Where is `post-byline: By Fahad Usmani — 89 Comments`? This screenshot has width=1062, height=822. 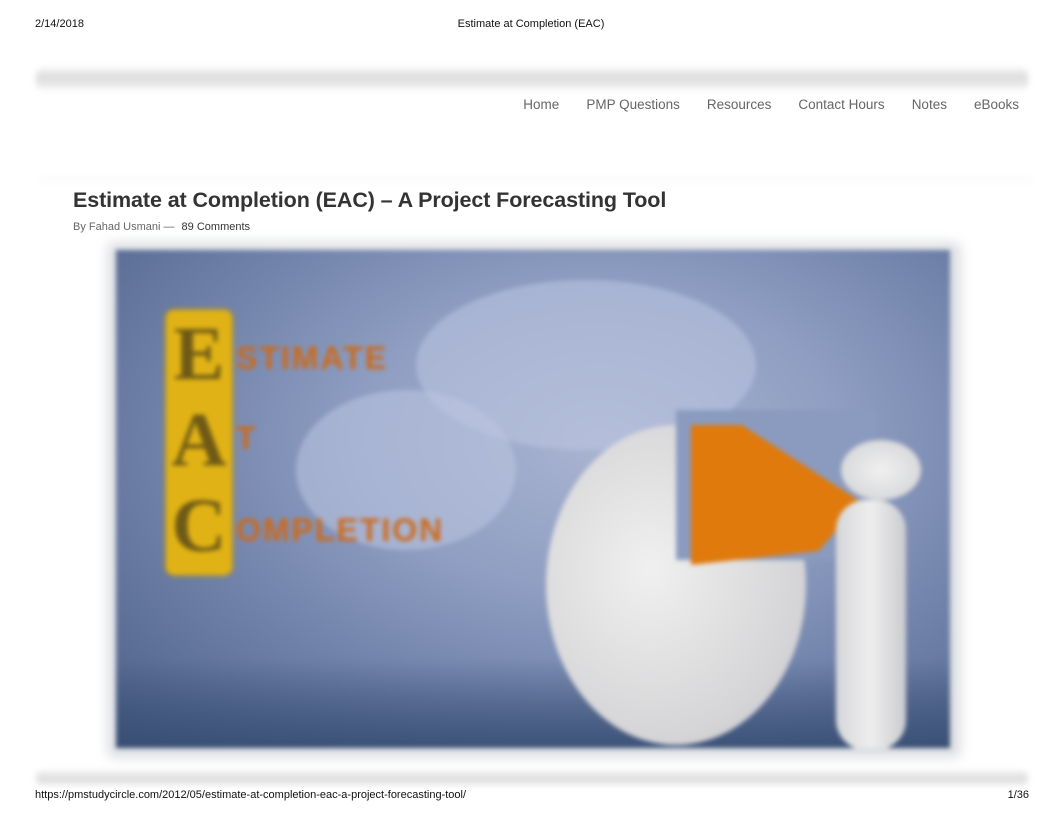 post-byline: By Fahad Usmani — 89 Comments is located at coordinates (161, 227).